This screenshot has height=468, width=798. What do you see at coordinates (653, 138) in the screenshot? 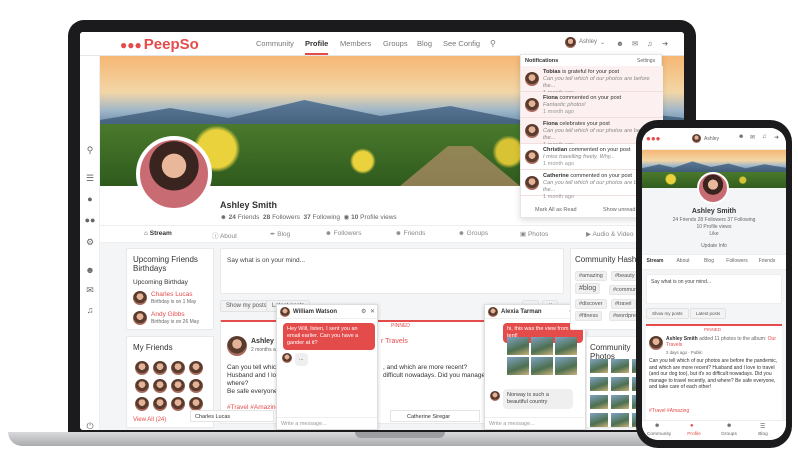
I see `people-logo-icon: ●●●` at bounding box center [653, 138].